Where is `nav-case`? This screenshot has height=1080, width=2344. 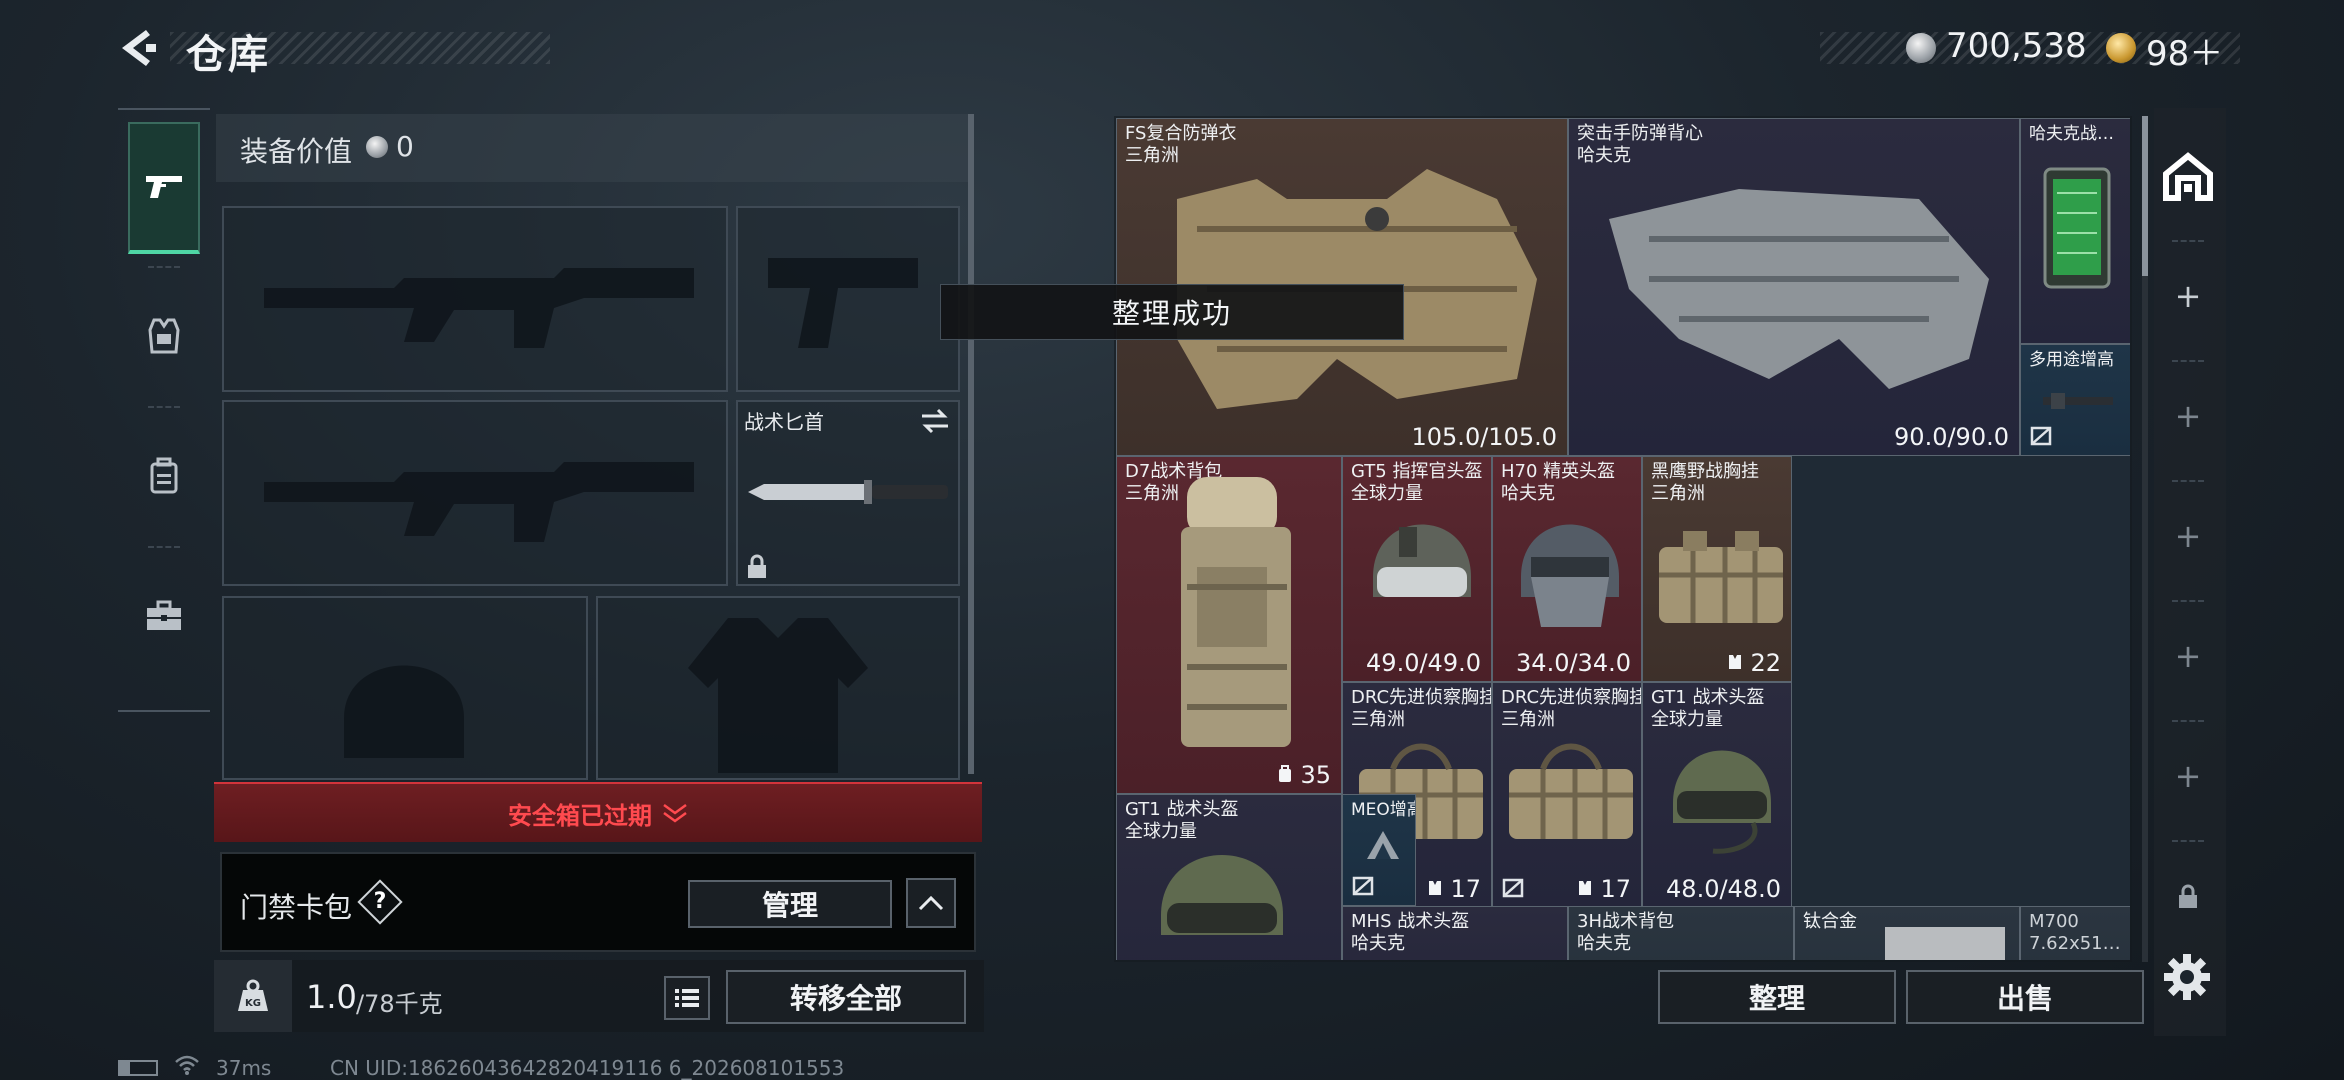
nav-case is located at coordinates (164, 616).